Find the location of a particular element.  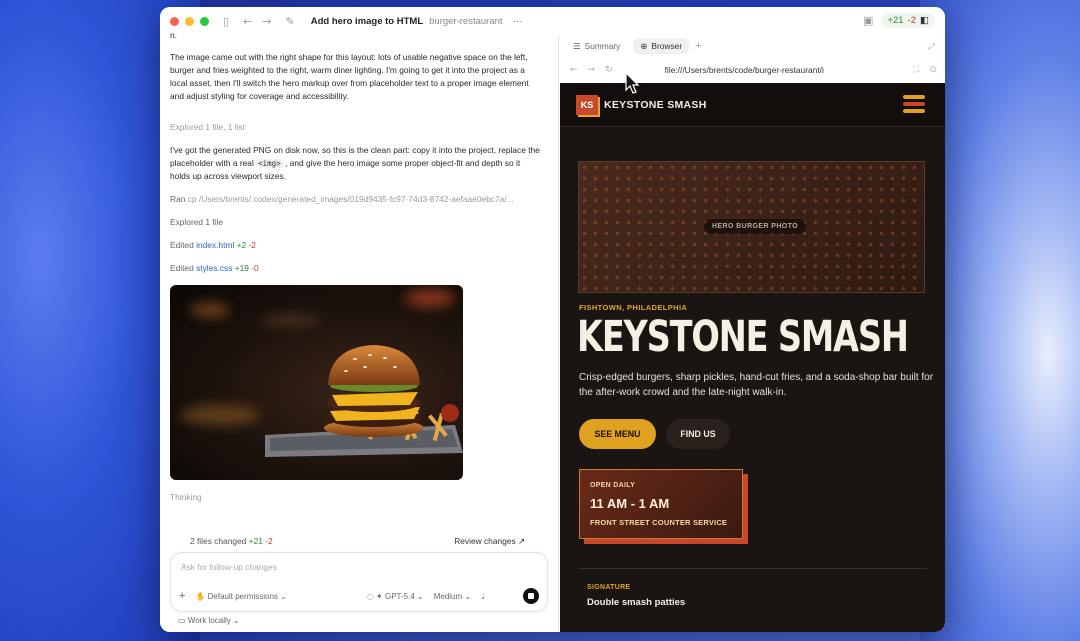

globe-icon: ⊕ is located at coordinates (644, 46).